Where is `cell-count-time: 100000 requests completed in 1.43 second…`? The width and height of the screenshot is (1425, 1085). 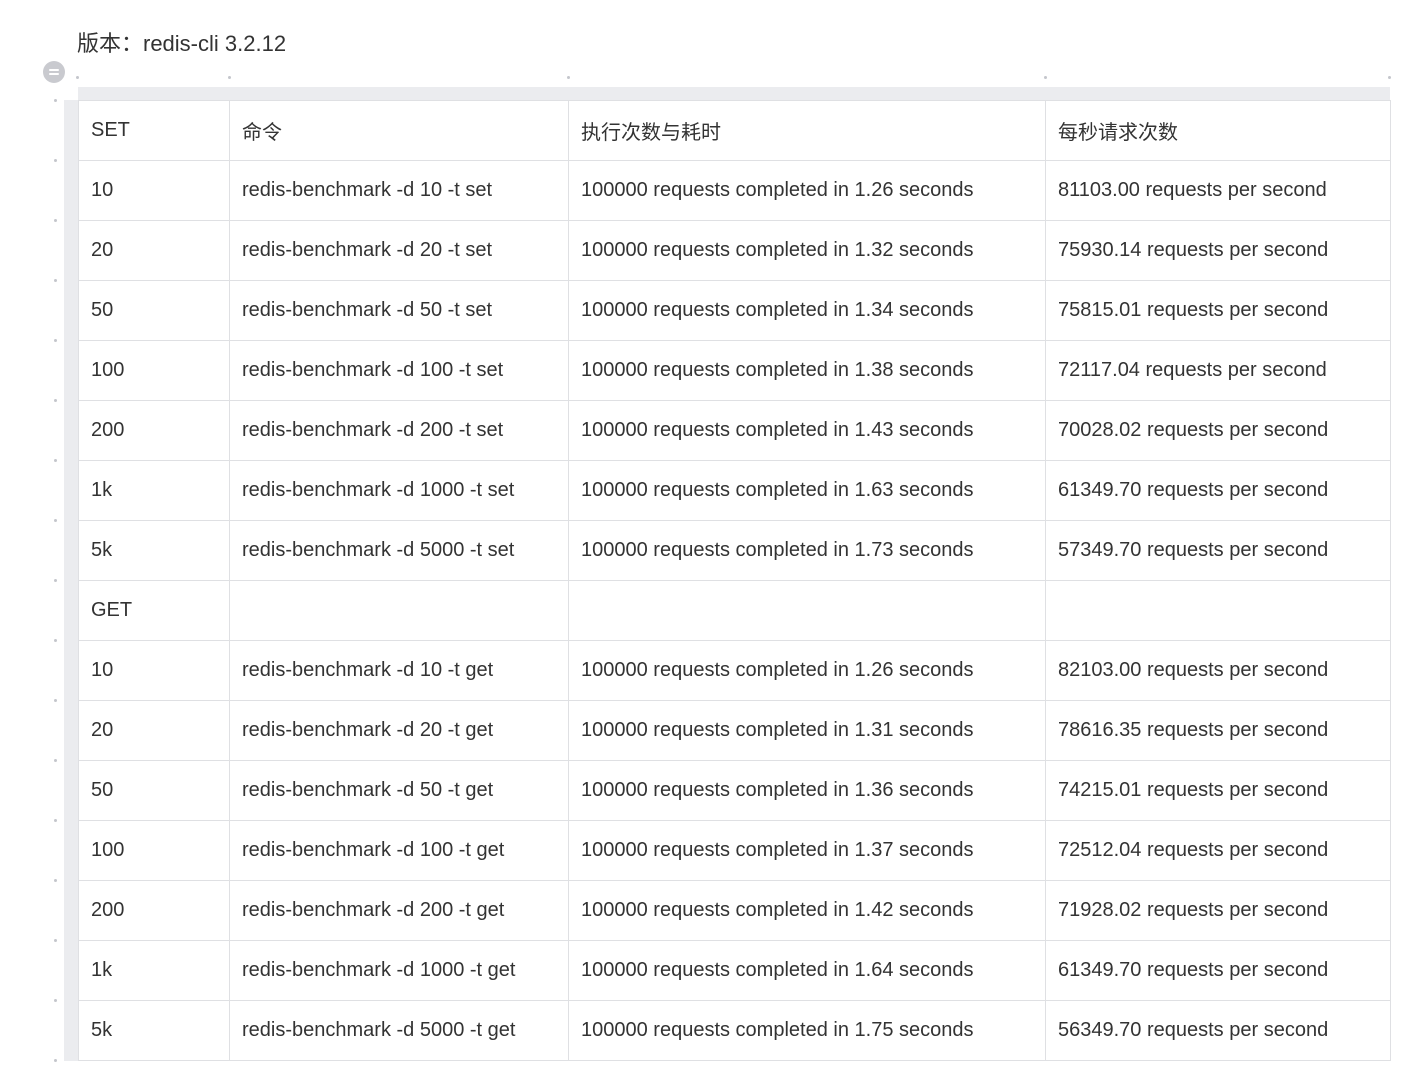
cell-count-time: 100000 requests completed in 1.43 second… is located at coordinates (807, 430).